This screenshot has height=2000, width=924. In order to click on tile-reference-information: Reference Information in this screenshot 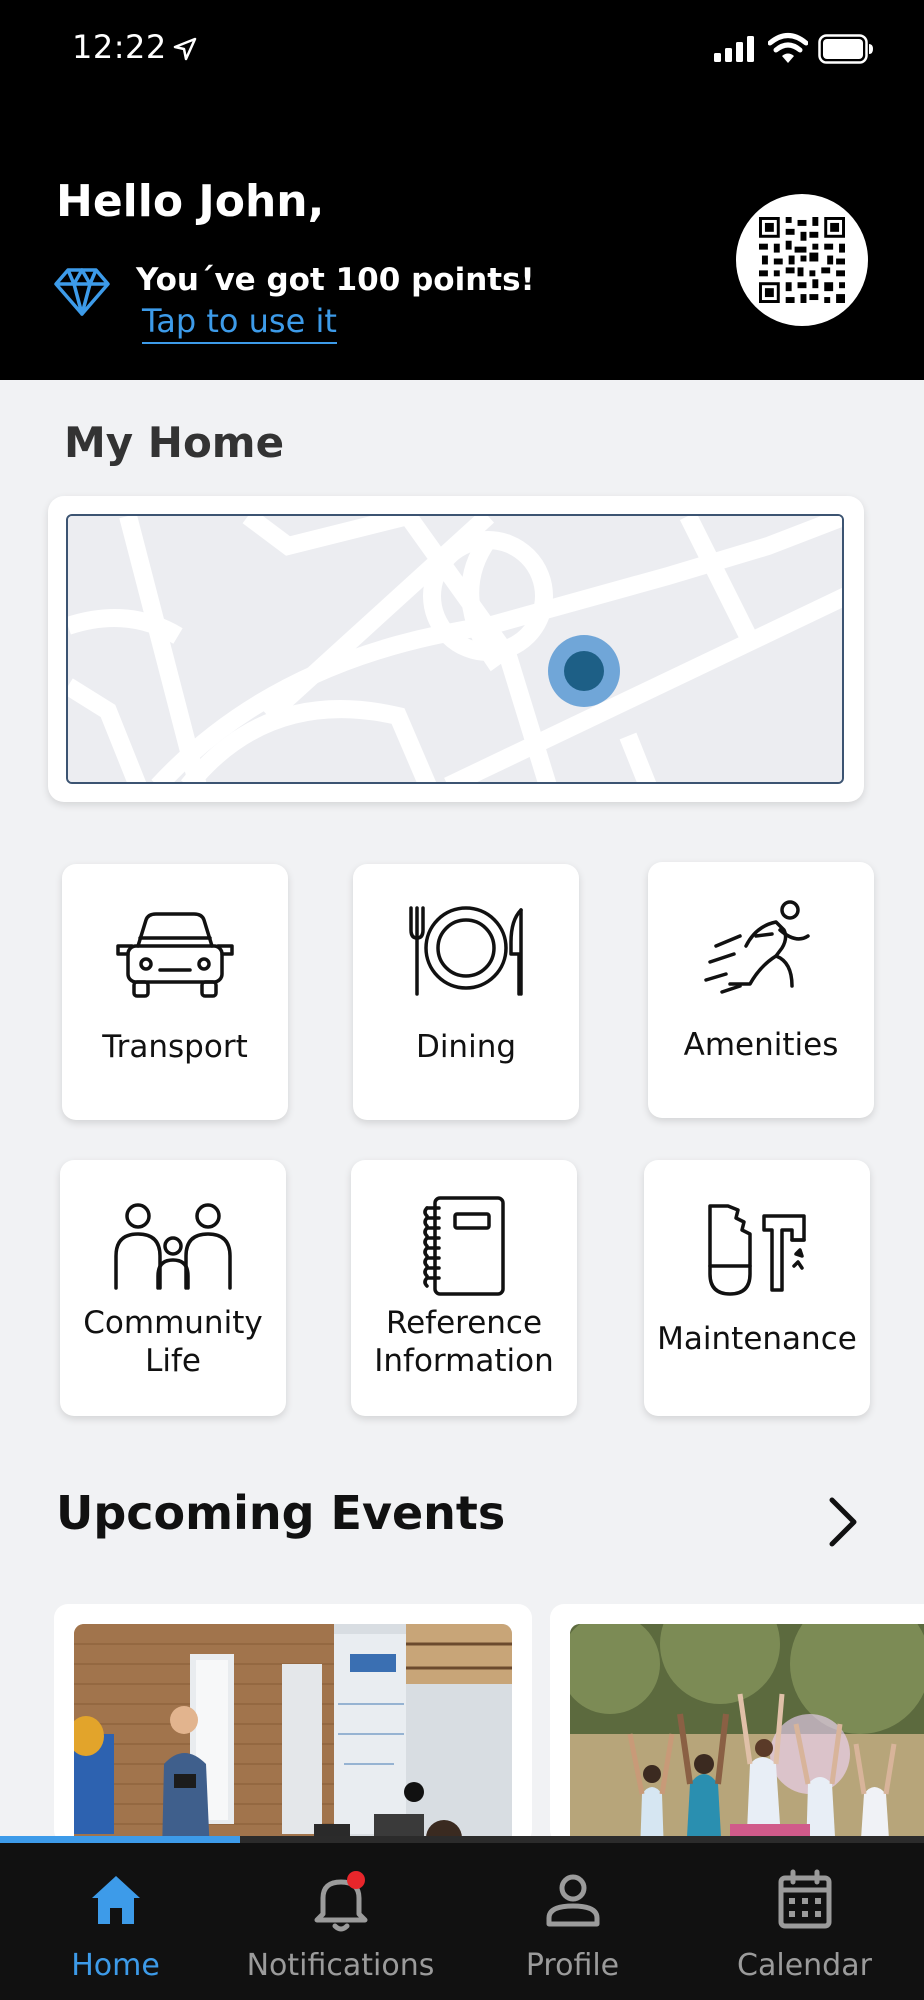, I will do `click(464, 1288)`.